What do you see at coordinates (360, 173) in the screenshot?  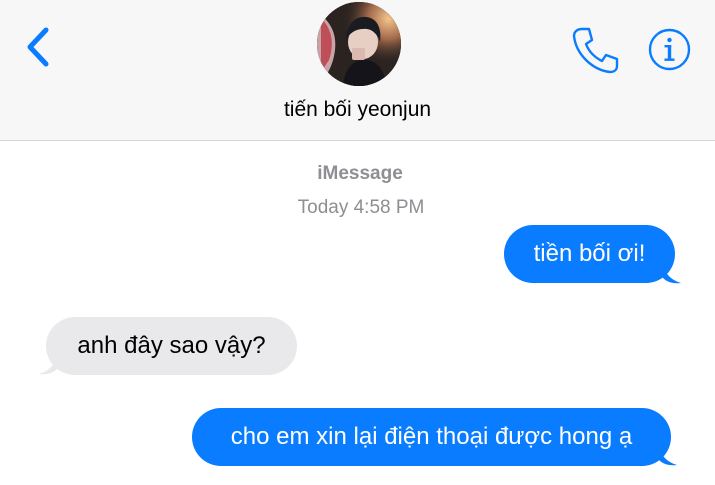 I see `service-label: iMessage` at bounding box center [360, 173].